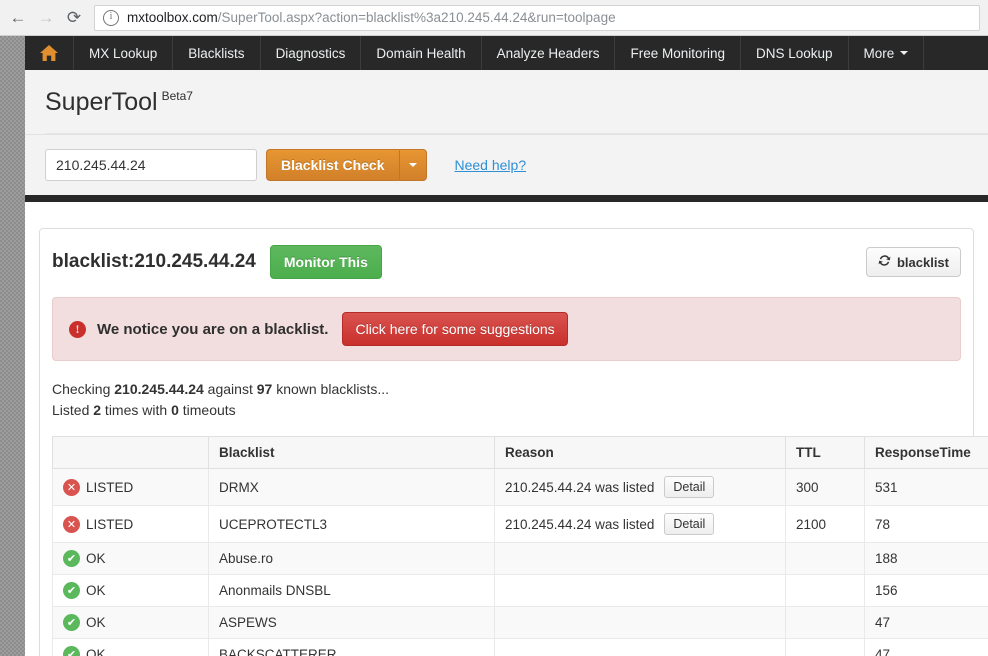 The image size is (988, 656). What do you see at coordinates (640, 452) in the screenshot?
I see `col-header-reason: Reason` at bounding box center [640, 452].